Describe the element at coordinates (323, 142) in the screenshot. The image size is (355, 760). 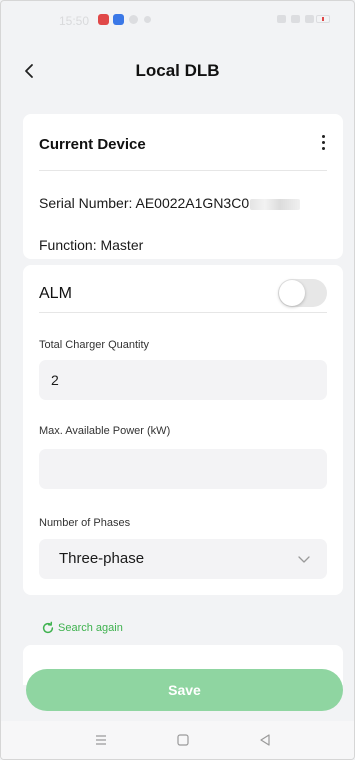
I see `more-vertical-icon` at that location.